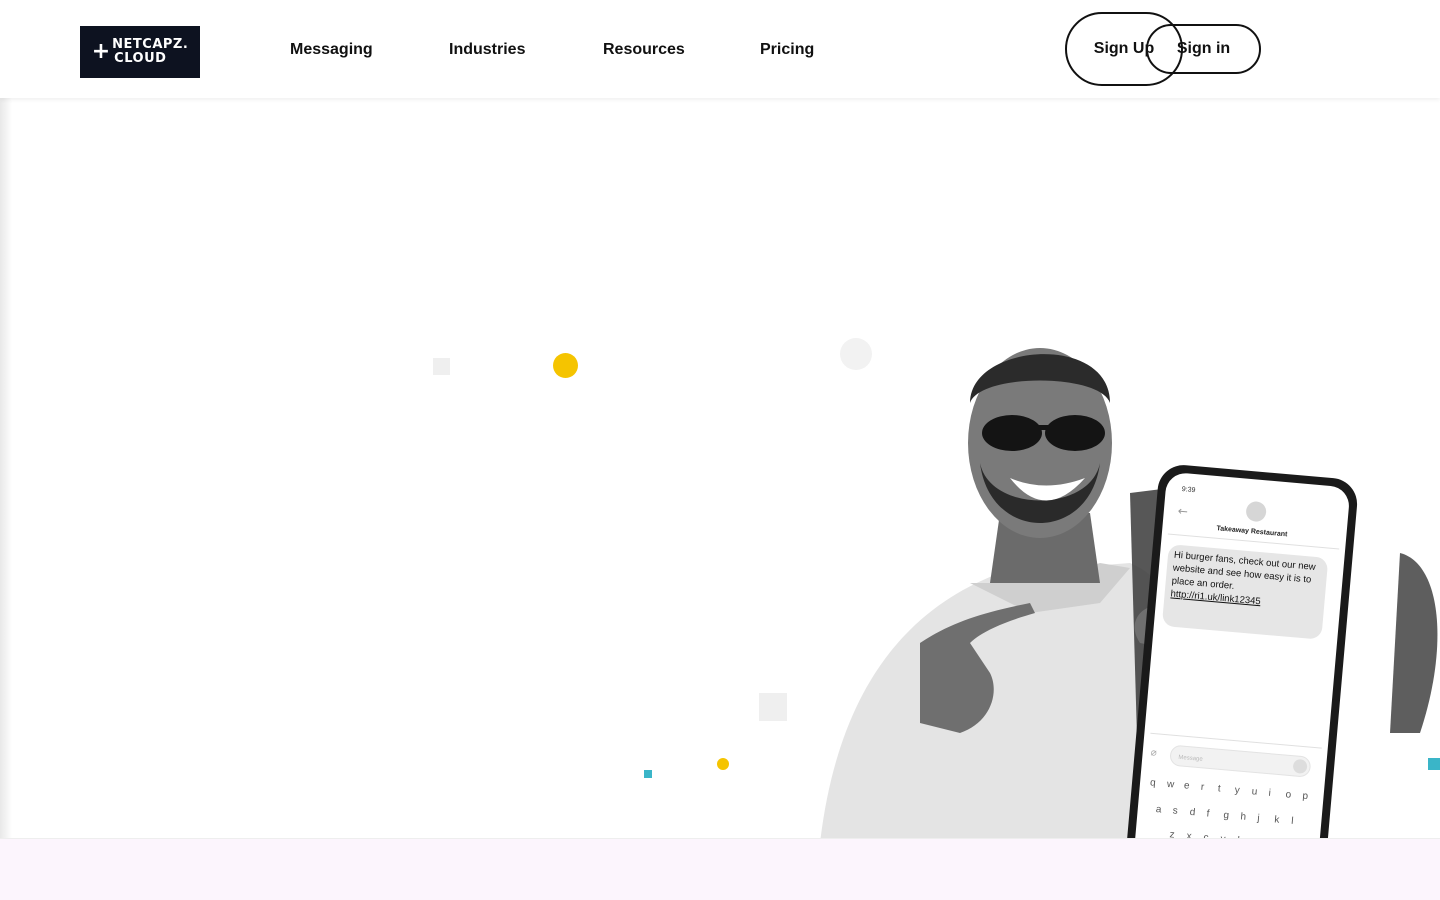 The height and width of the screenshot is (900, 1440). What do you see at coordinates (140, 58) in the screenshot?
I see `logo-line-2: CLOUD` at bounding box center [140, 58].